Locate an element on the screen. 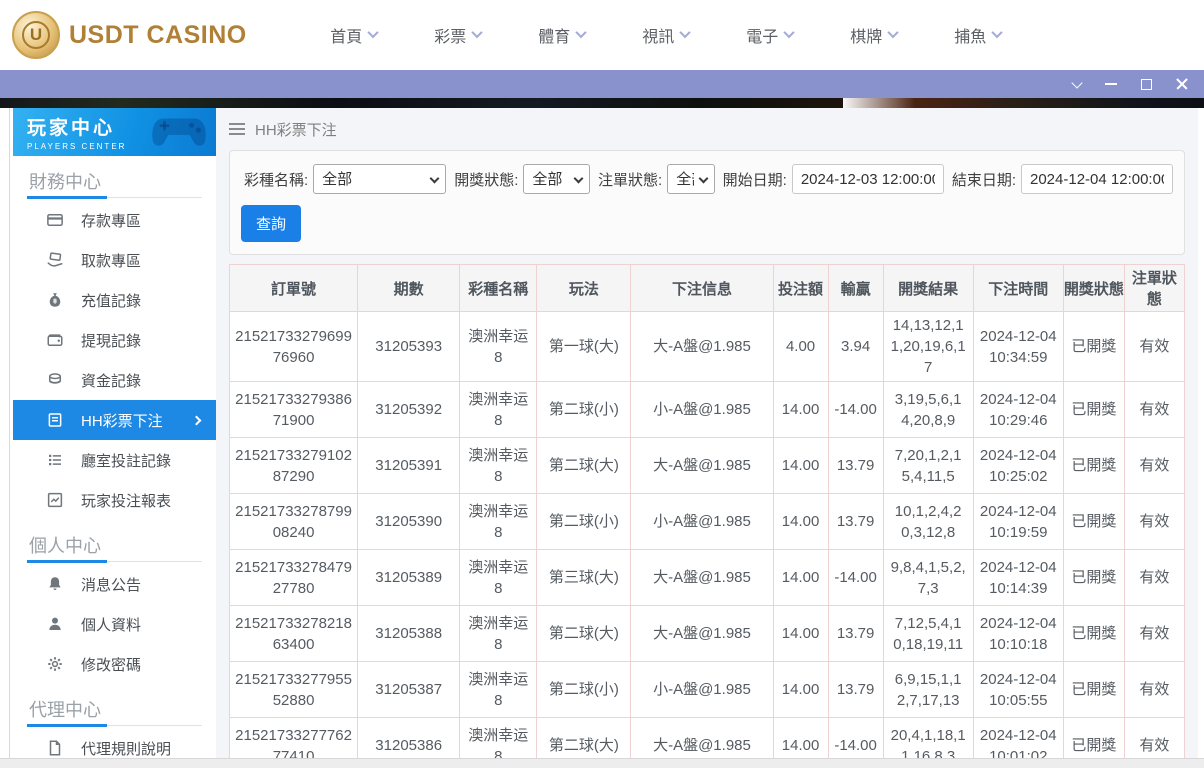 The image size is (1204, 768). sidebar-item-withdraw-zone: 取款專區 is located at coordinates (114, 260).